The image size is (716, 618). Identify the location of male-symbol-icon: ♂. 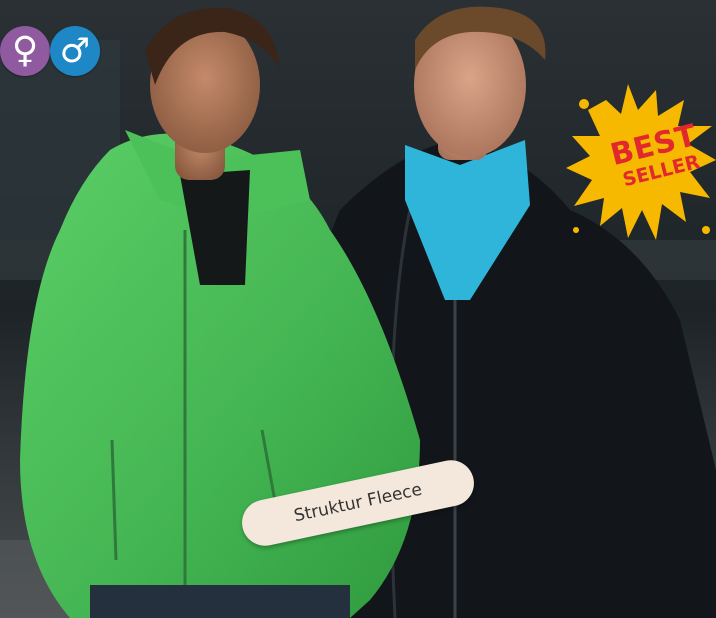
(75, 51).